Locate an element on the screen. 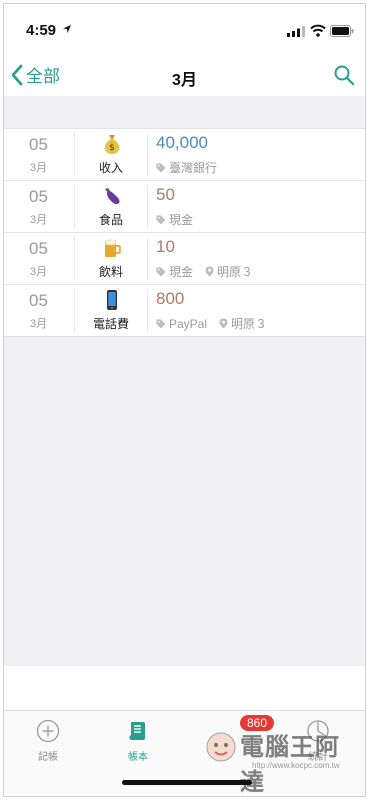  transaction-row: 05 3月 食品 50 現金 is located at coordinates (184, 207).